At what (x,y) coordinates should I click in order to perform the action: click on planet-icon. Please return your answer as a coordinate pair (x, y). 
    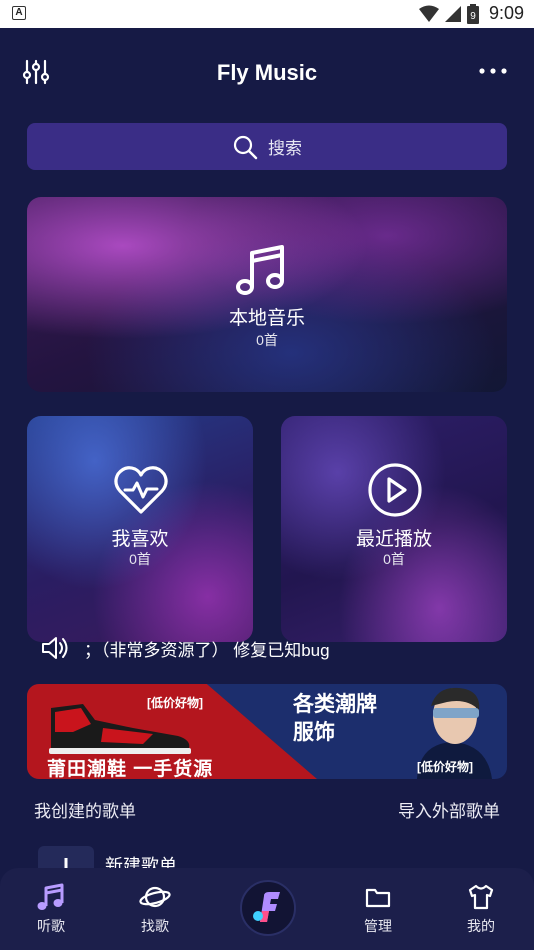
    Looking at the image, I should click on (155, 897).